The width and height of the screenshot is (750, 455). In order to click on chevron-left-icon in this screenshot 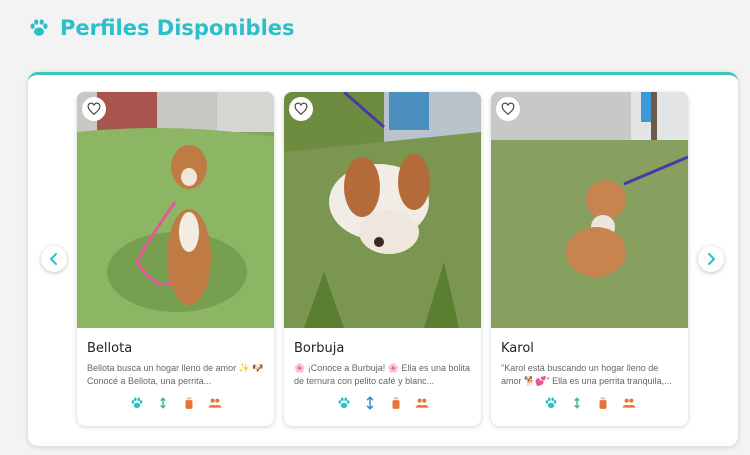, I will do `click(53, 259)`.